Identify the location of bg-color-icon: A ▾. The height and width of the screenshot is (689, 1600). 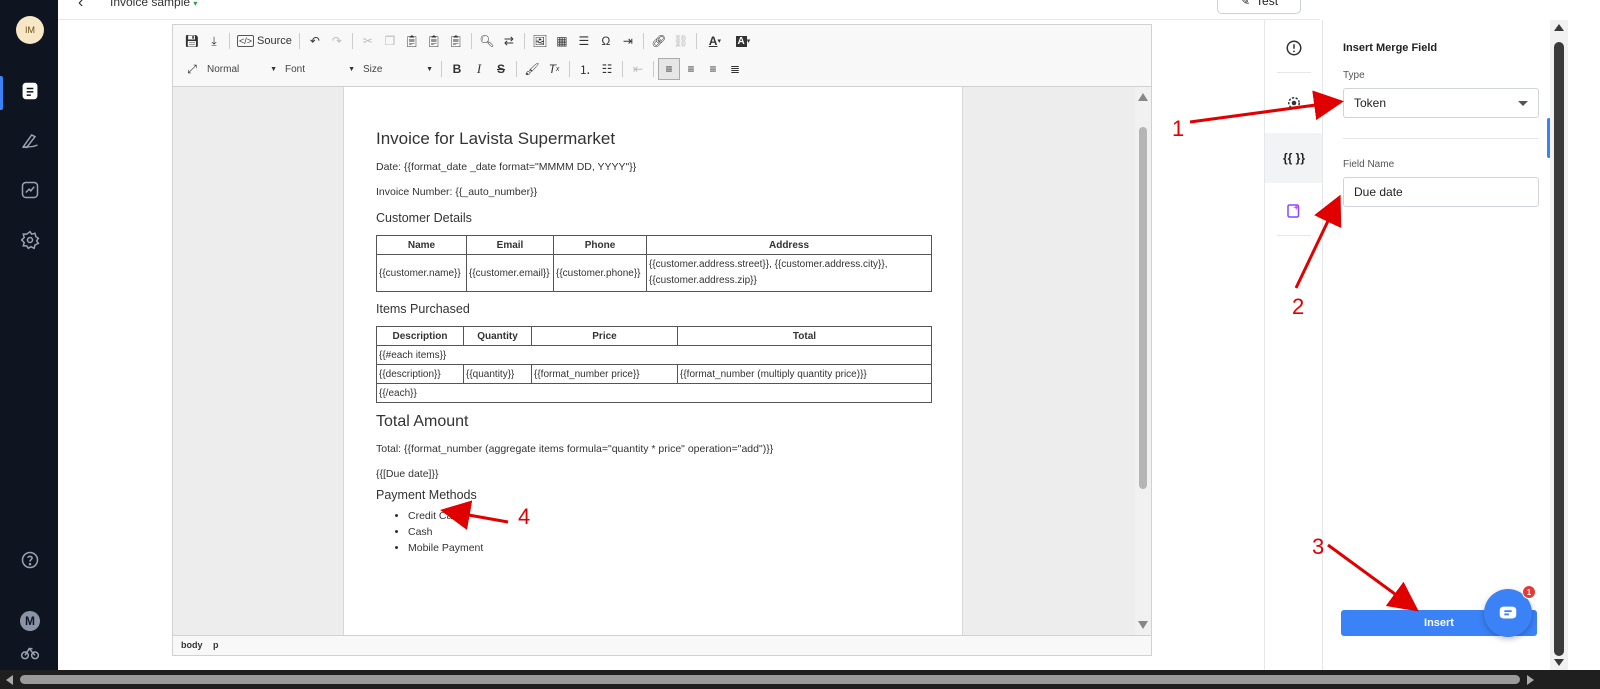
(743, 41).